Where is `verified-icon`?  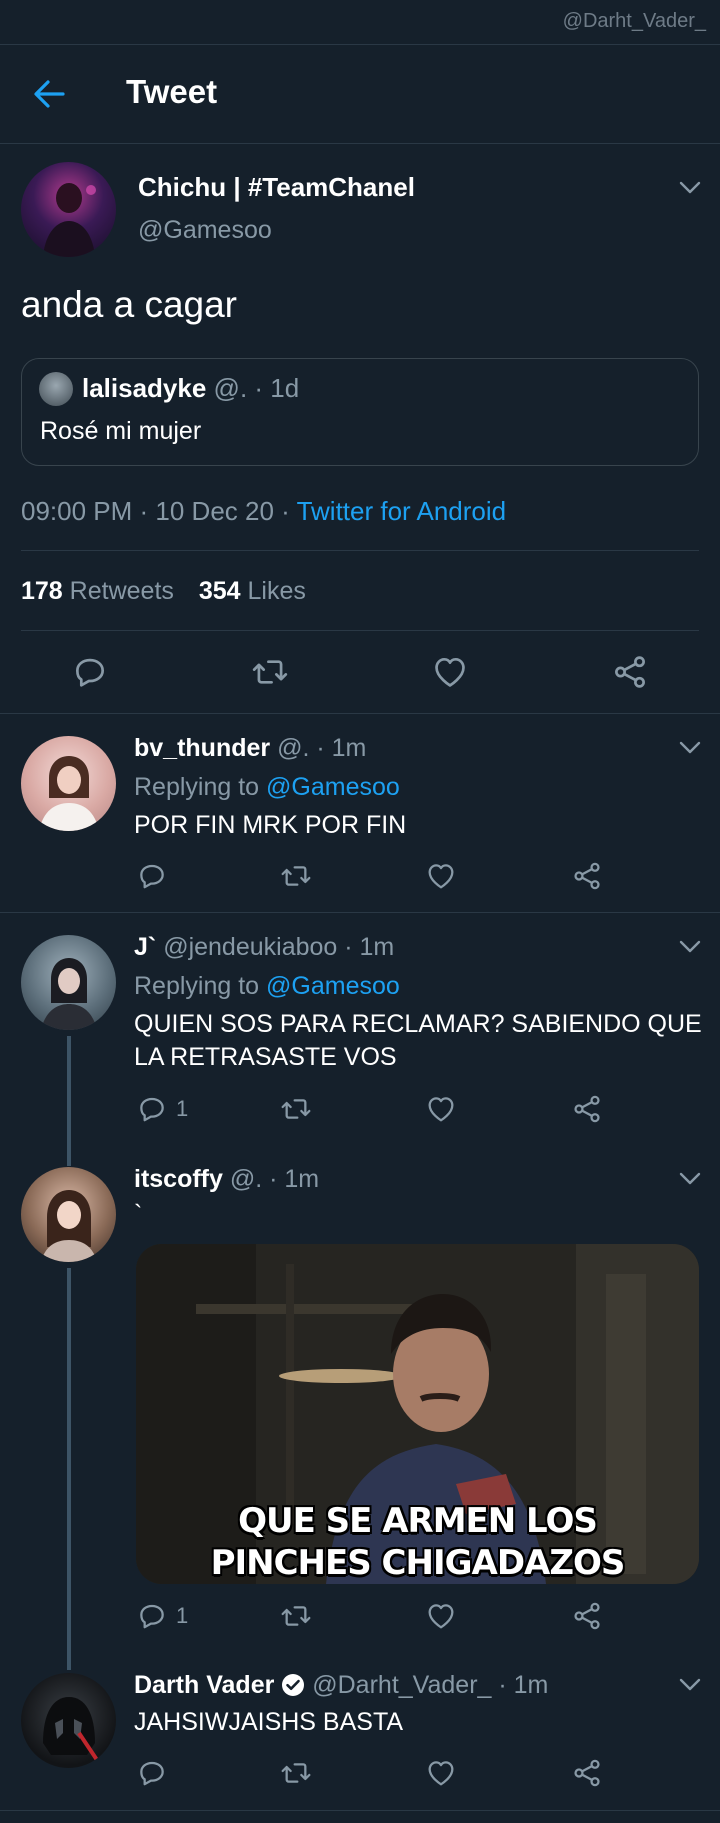
verified-icon is located at coordinates (293, 1685).